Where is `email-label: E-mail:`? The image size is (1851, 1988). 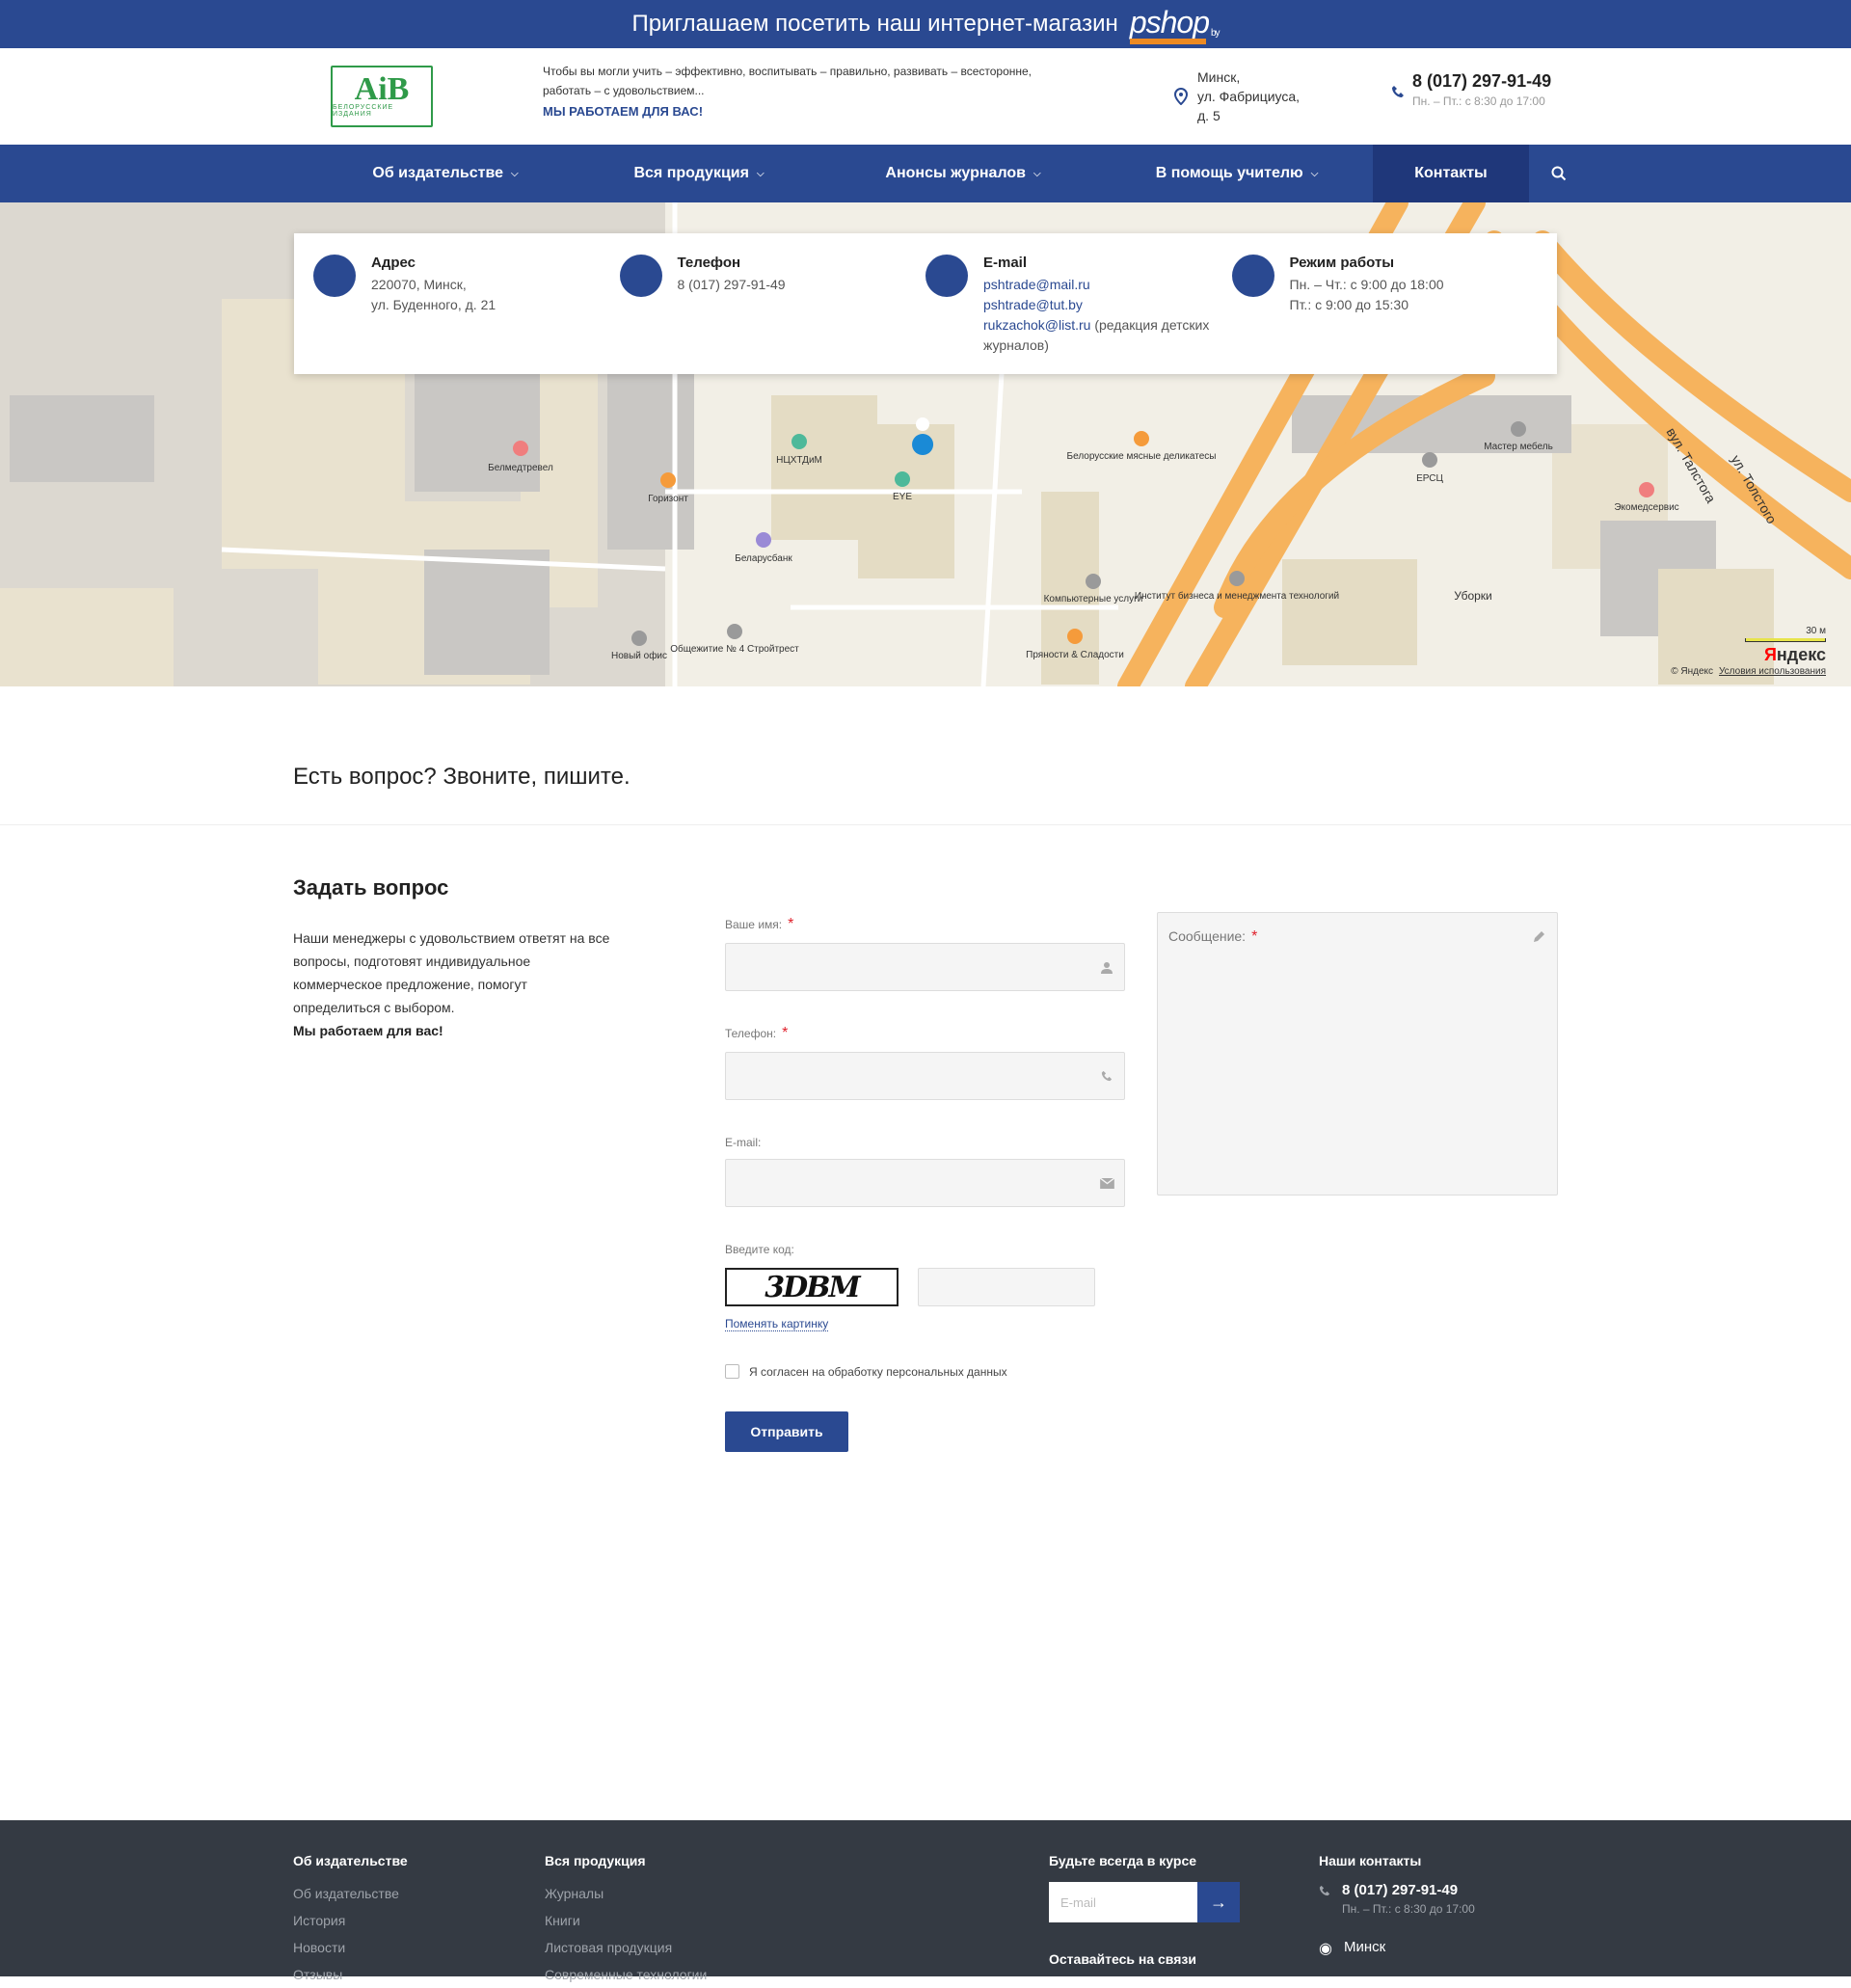
email-label: E-mail: is located at coordinates (743, 1142).